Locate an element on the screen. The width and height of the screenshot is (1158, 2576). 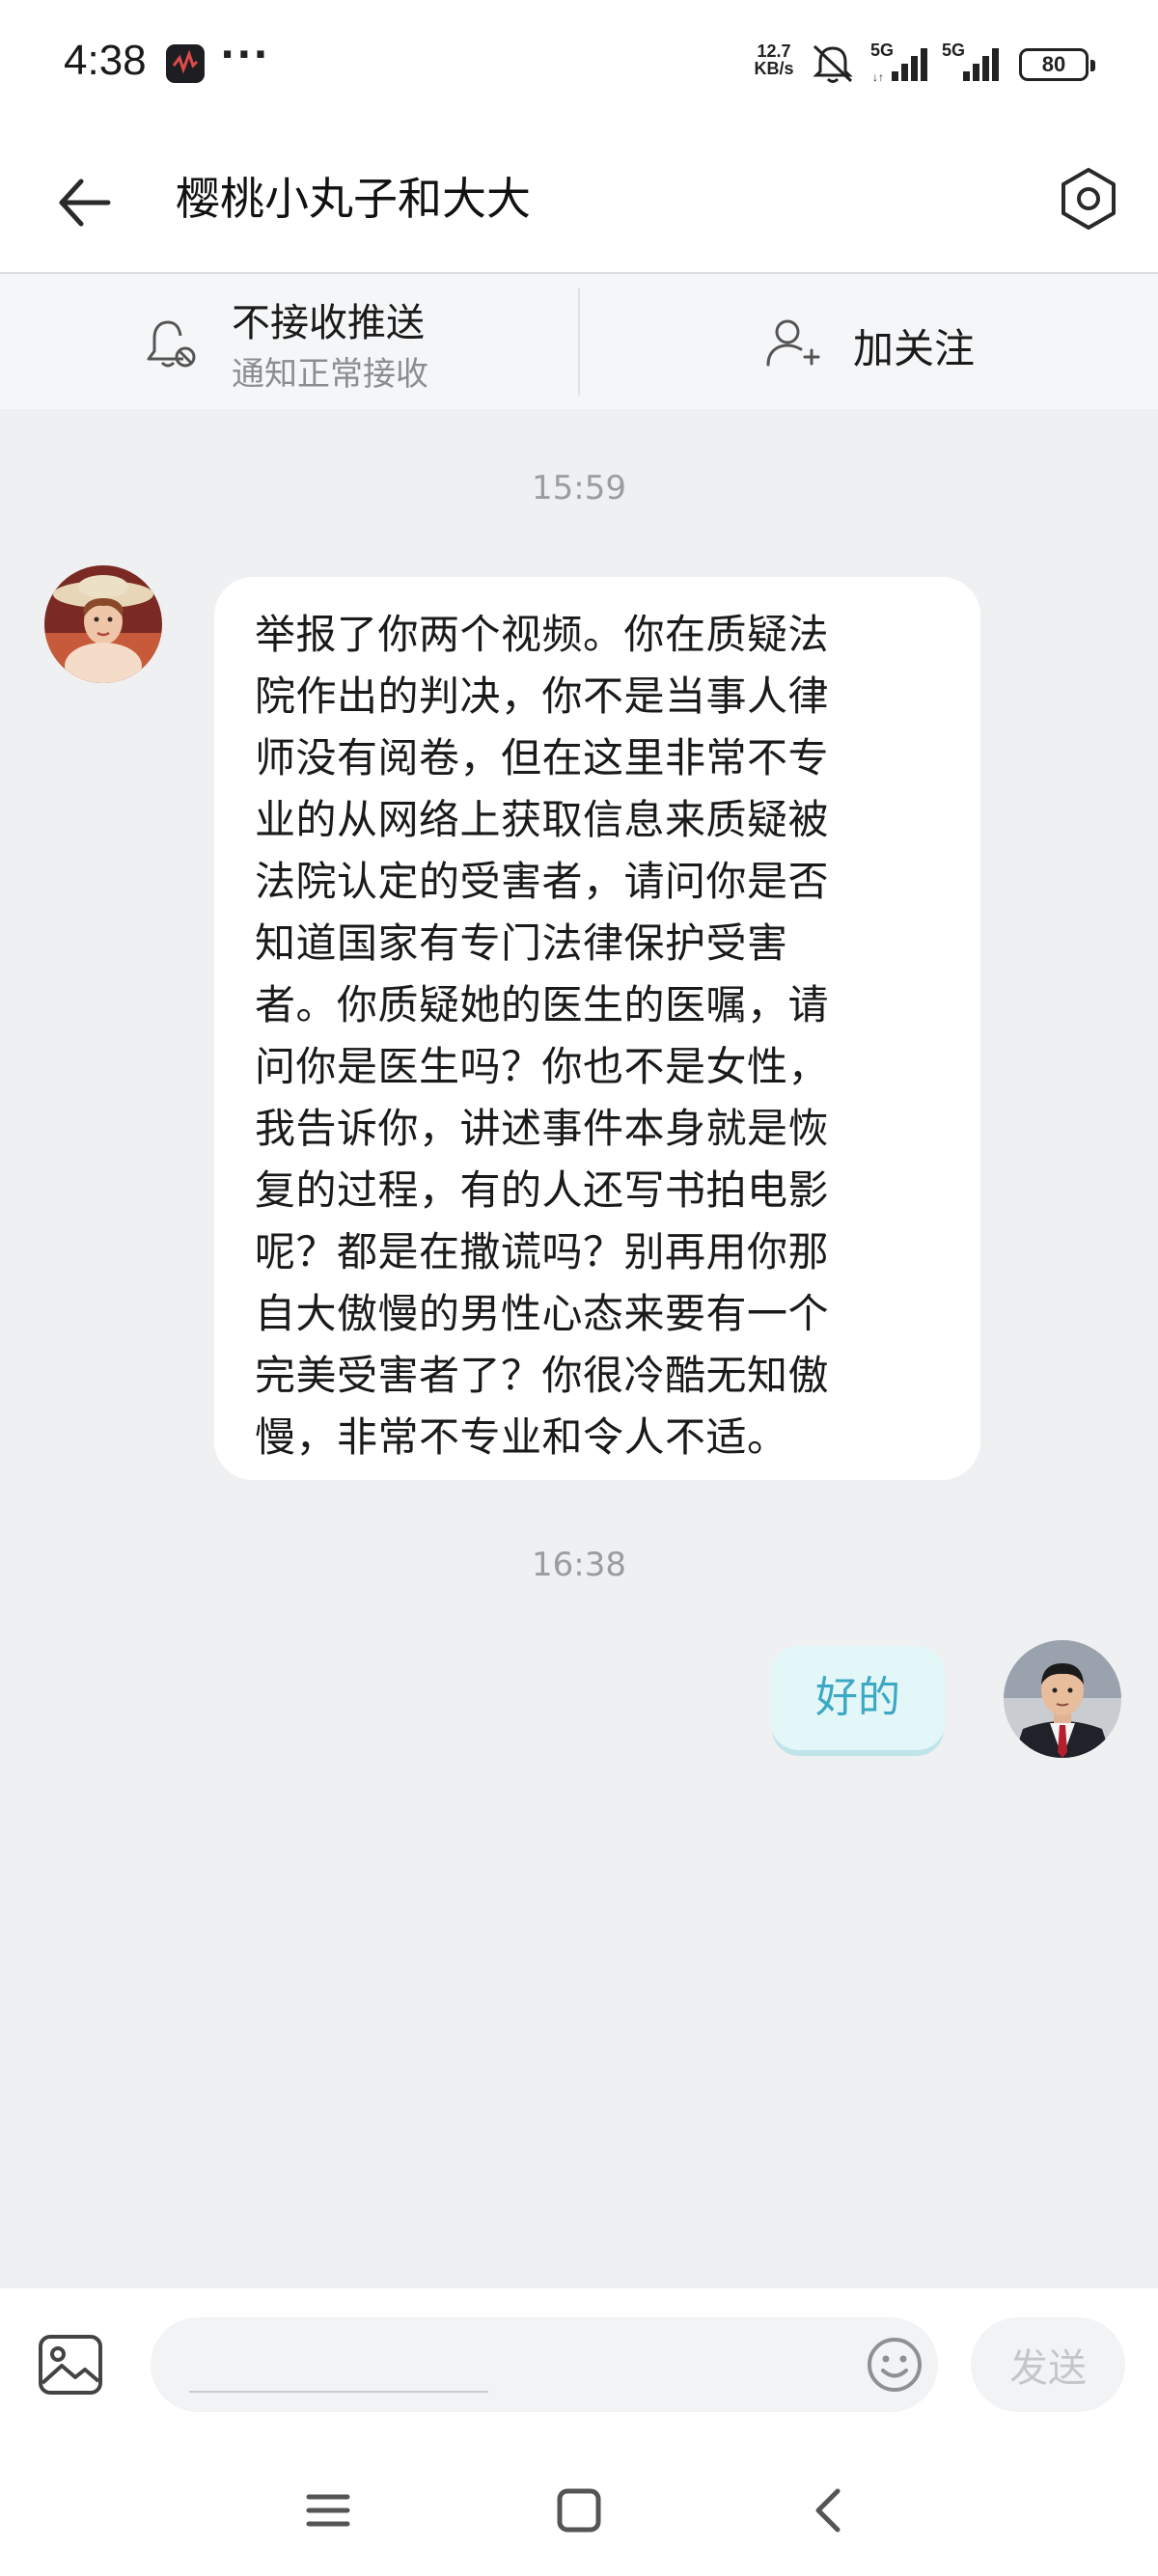
message-line: 复的过程，有的人还写书拍电影 is located at coordinates (542, 1190).